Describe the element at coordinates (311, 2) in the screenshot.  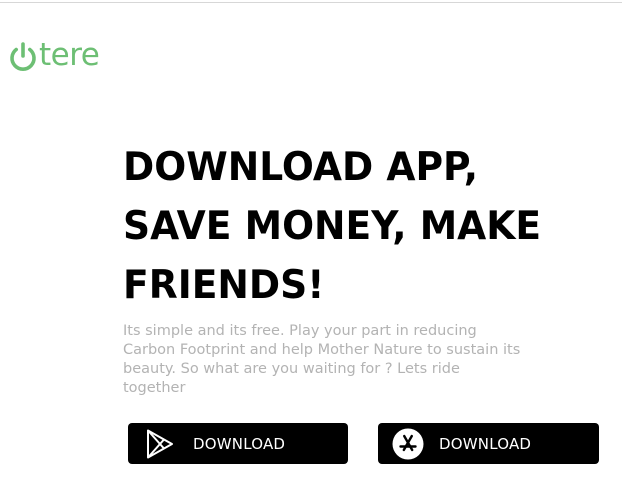
I see `top-divider` at that location.